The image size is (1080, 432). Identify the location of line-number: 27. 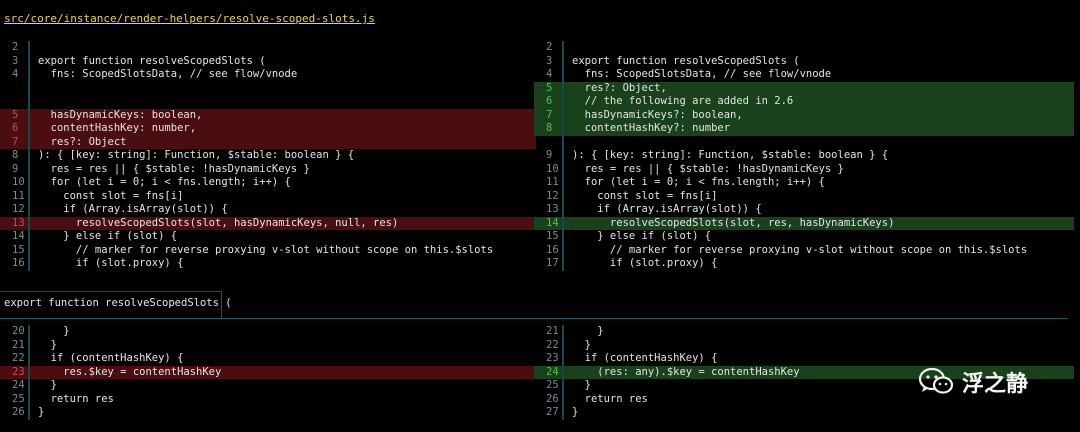
(552, 412).